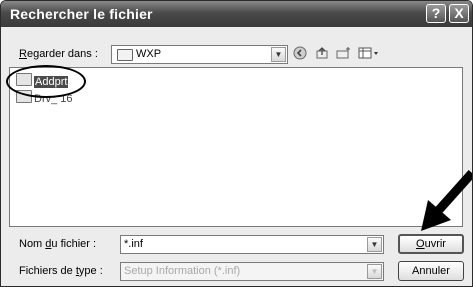  What do you see at coordinates (46, 81) in the screenshot?
I see `highlight-circle` at bounding box center [46, 81].